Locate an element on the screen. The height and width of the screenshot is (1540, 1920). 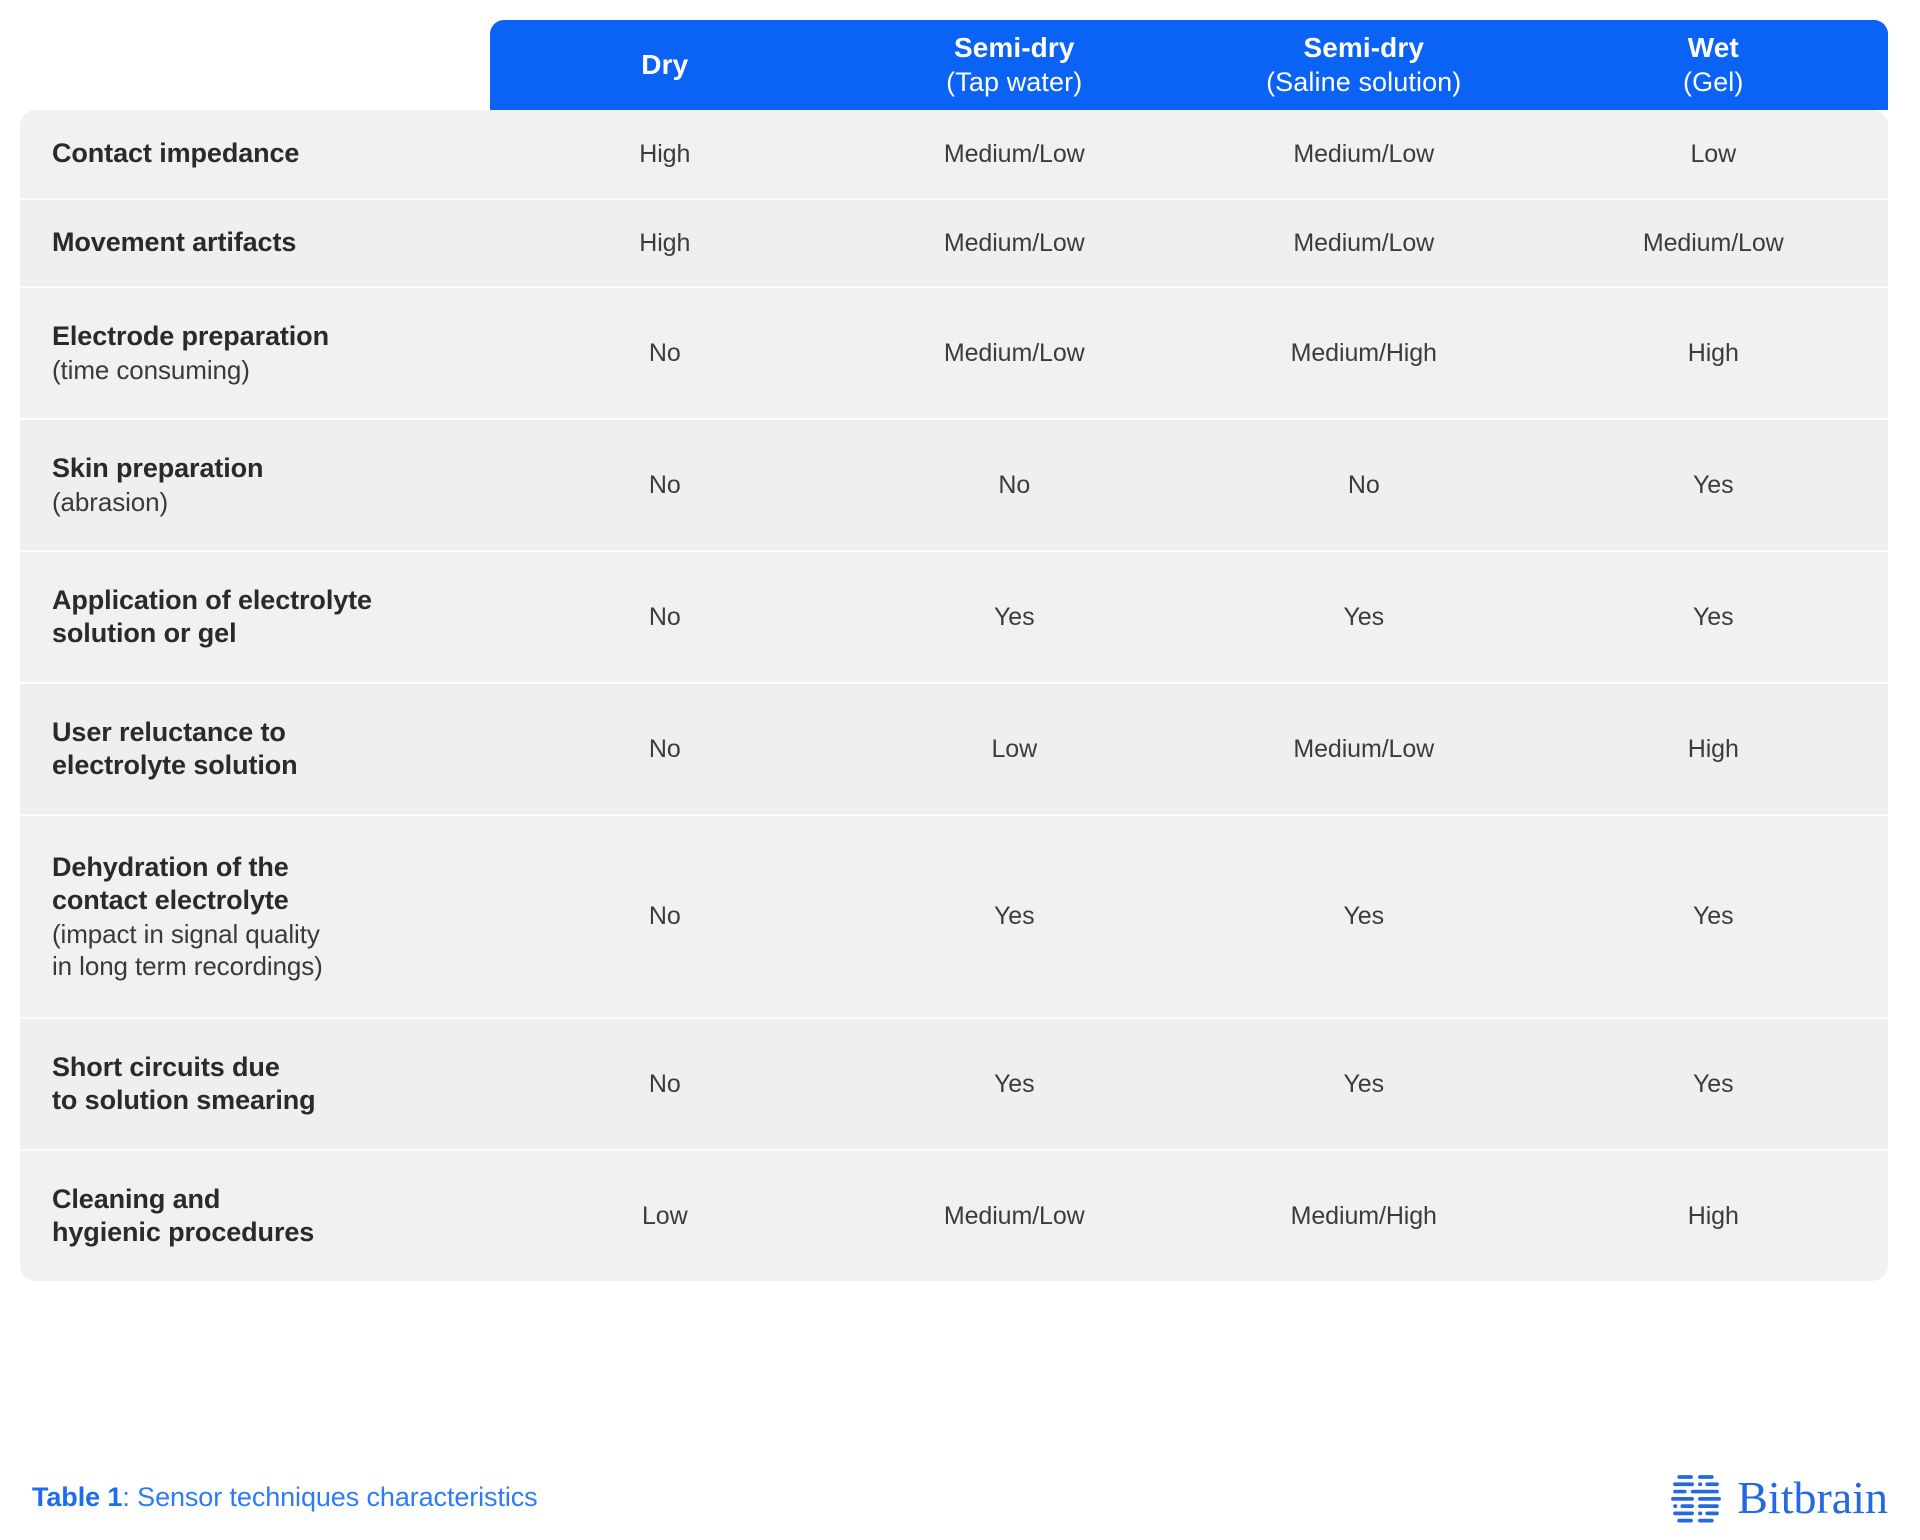
row-label-line: electrolyte solution is located at coordinates (175, 765).